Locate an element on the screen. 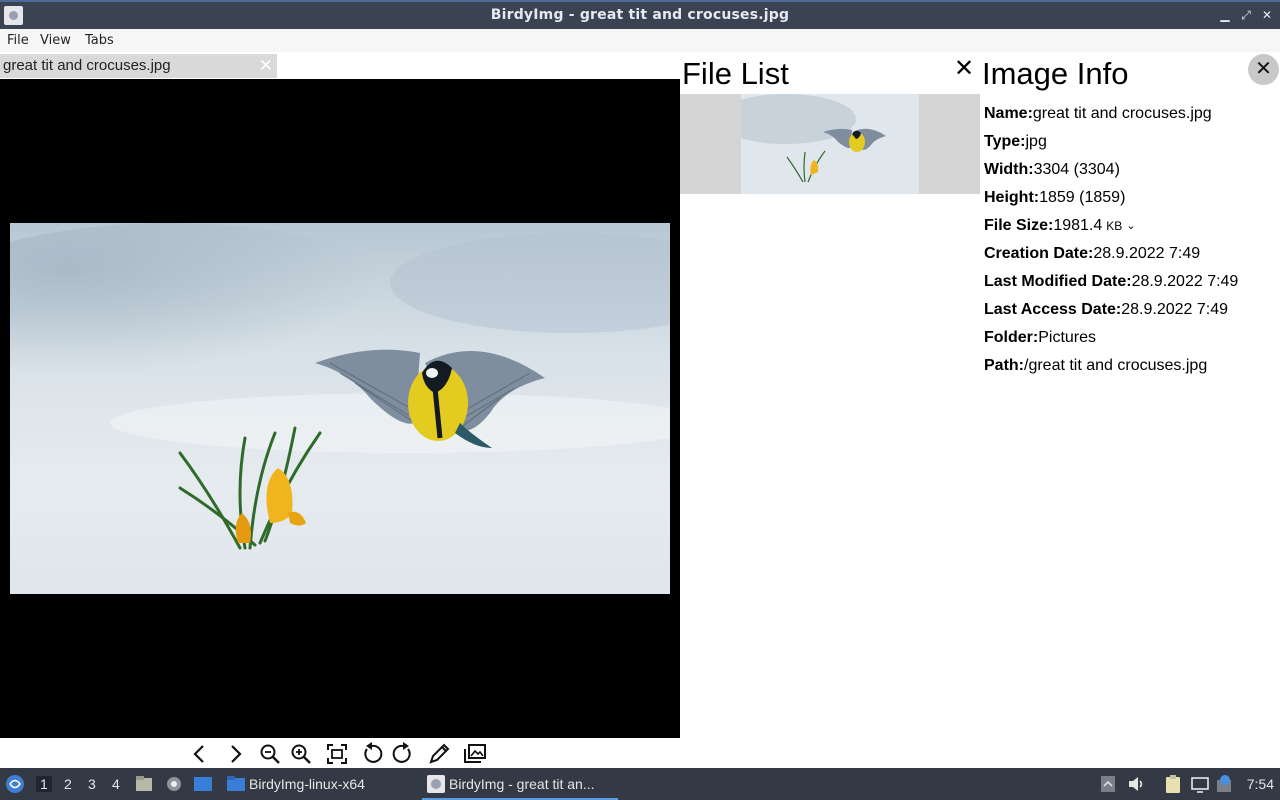 This screenshot has height=800, width=1280. edit-button is located at coordinates (439, 754).